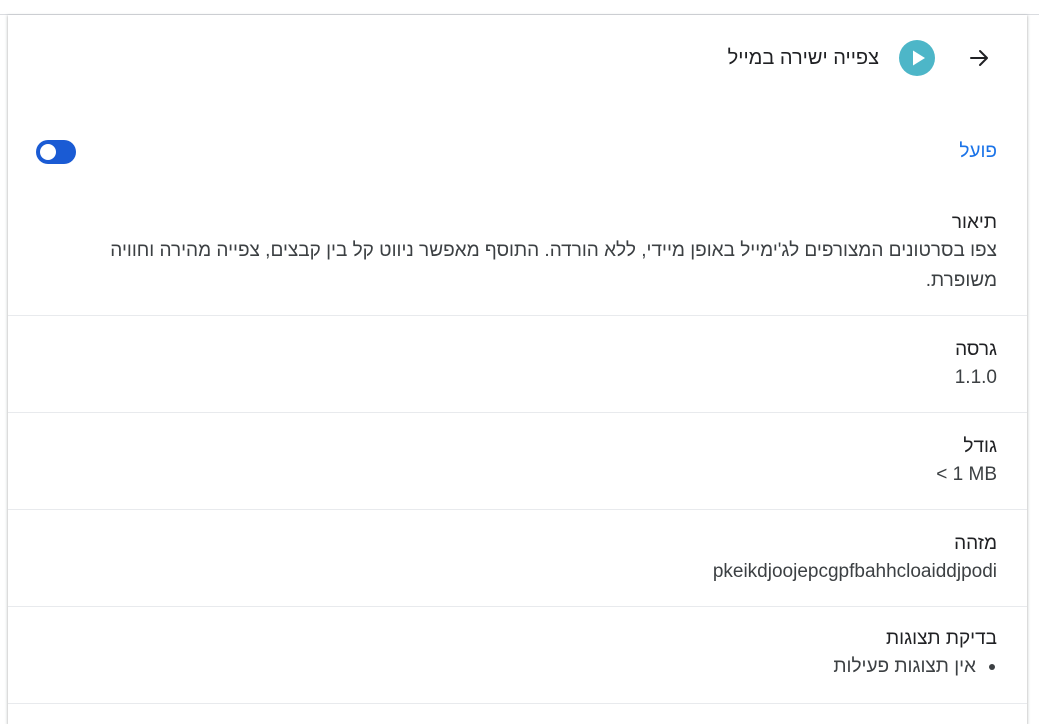  What do you see at coordinates (904, 666) in the screenshot?
I see `inspect-views-item: אין תצוגות פעילות` at bounding box center [904, 666].